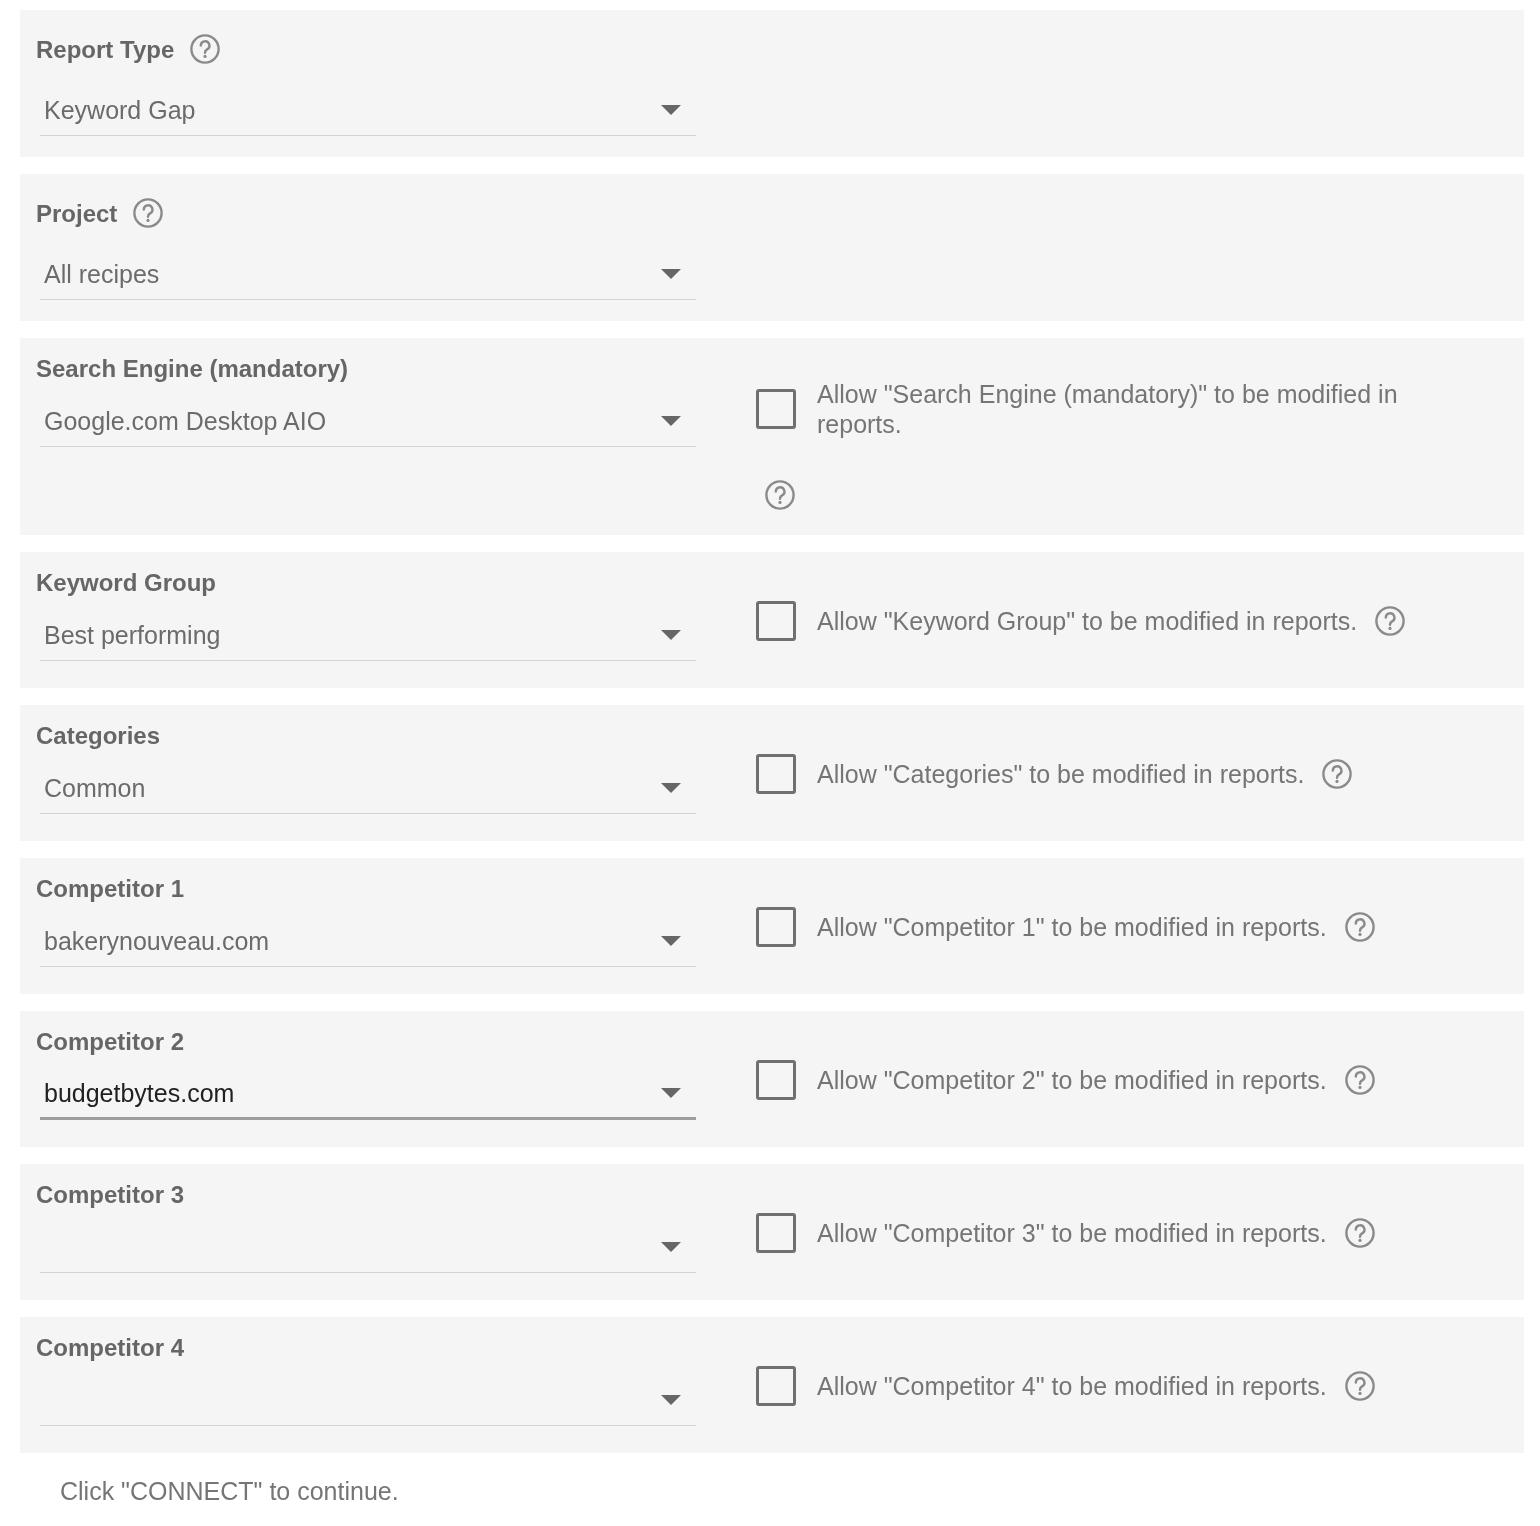 The image size is (1540, 1526). Describe the element at coordinates (1072, 927) in the screenshot. I see `checkbox-label: Allow "Competitor 1" to be modified in reports.` at that location.